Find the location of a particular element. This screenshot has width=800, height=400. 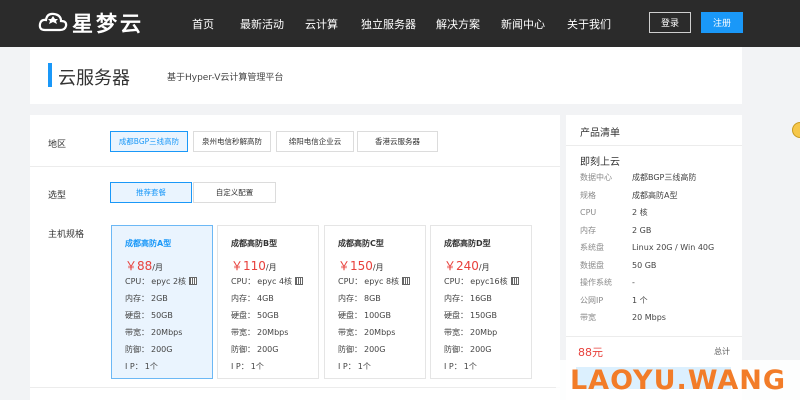

summary-row: 规格 成都高防A型 is located at coordinates (628, 195).